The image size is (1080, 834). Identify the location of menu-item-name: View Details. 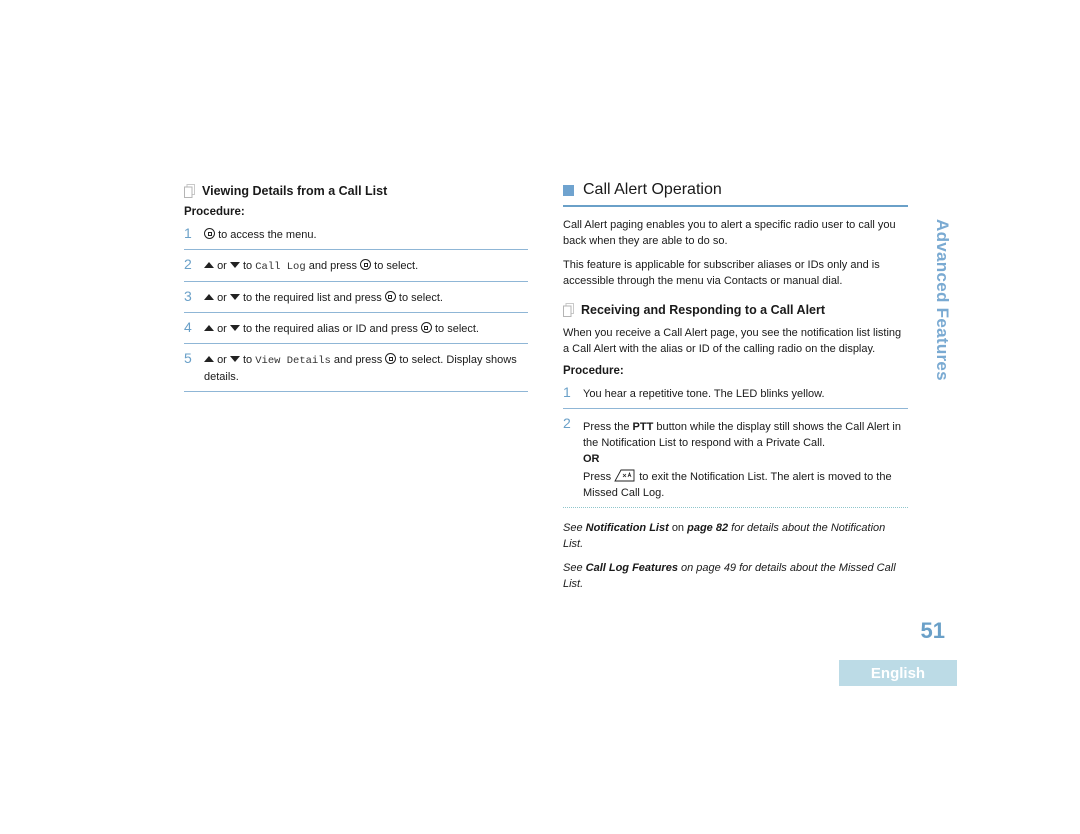
(293, 361).